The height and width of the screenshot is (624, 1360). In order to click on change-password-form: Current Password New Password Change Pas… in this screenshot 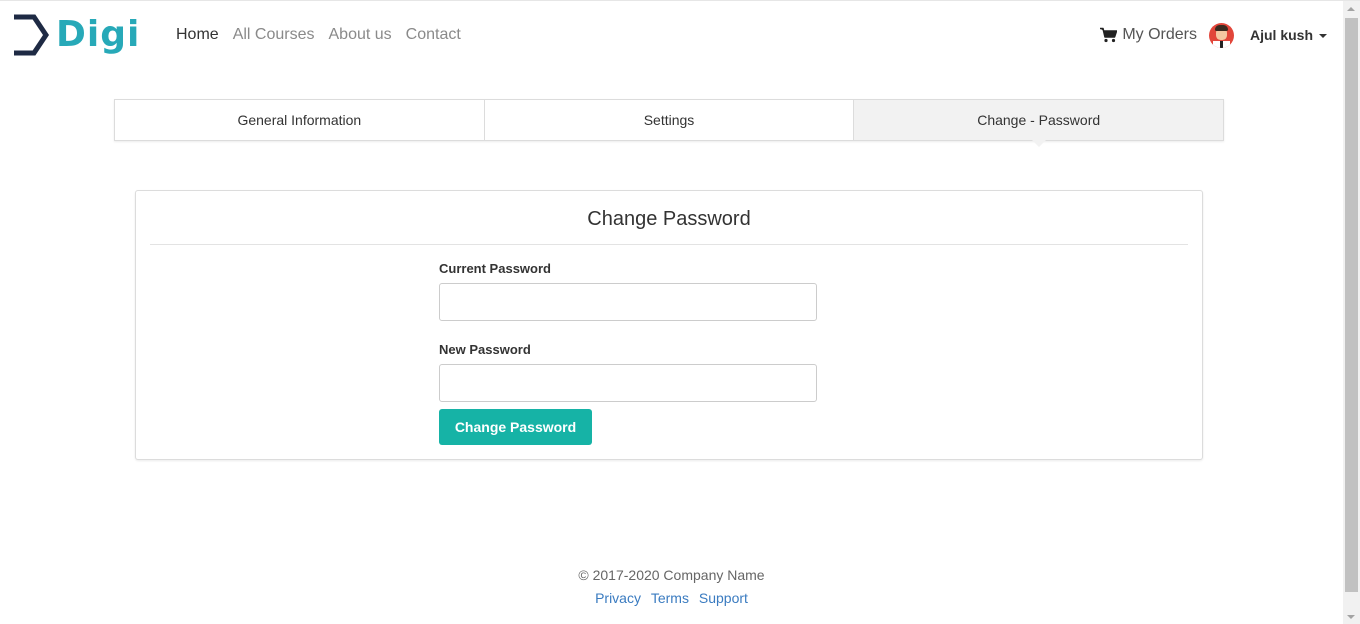, I will do `click(628, 353)`.